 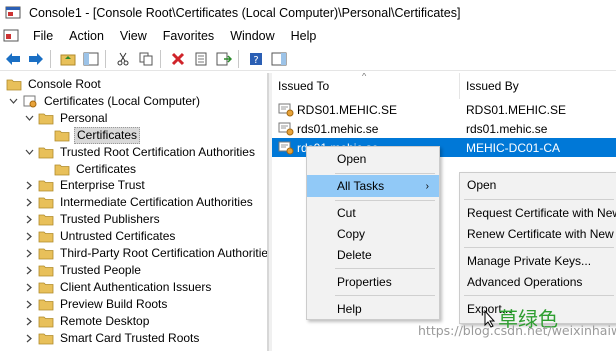 What do you see at coordinates (349, 309) in the screenshot?
I see `menu-item-label: Help` at bounding box center [349, 309].